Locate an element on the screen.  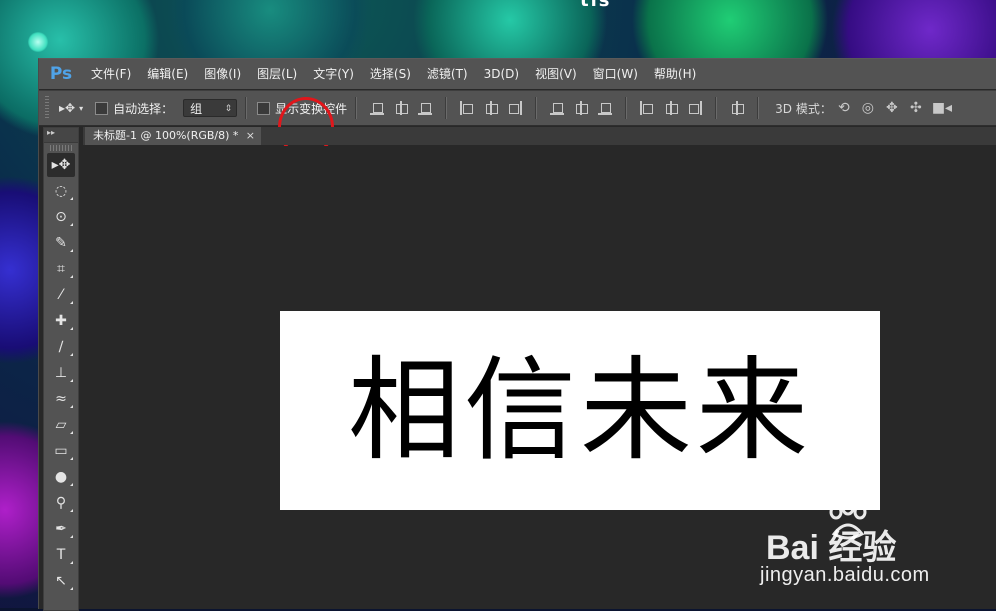
distribute-bottom-icon is located at coordinates (605, 108).